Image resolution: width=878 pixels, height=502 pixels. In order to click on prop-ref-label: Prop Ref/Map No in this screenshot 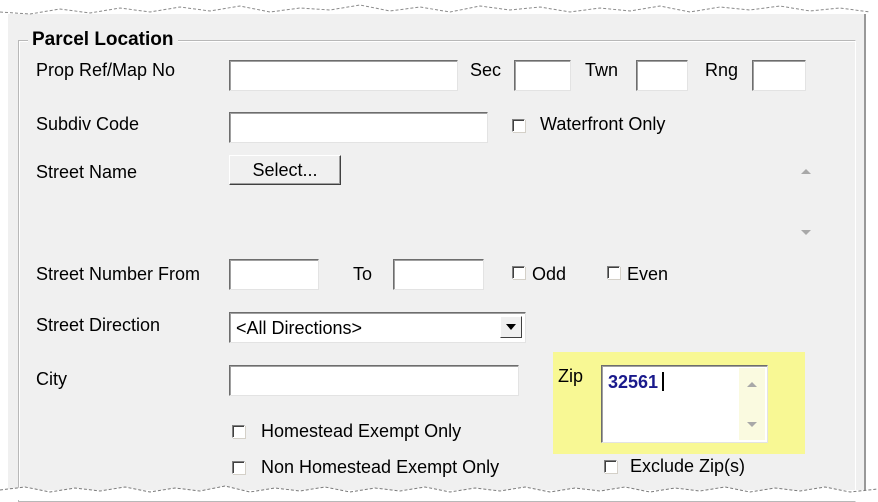, I will do `click(106, 70)`.